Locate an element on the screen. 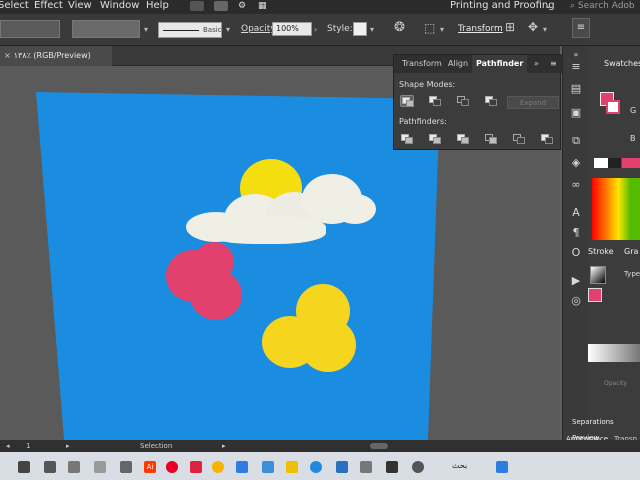 This screenshot has width=640, height=480. chevron-right-icon: › is located at coordinates (315, 29).